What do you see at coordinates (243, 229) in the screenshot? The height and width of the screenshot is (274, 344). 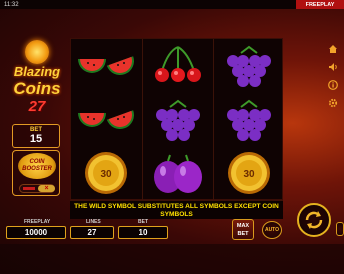 I see `max-bet-button: MAX BET` at bounding box center [243, 229].